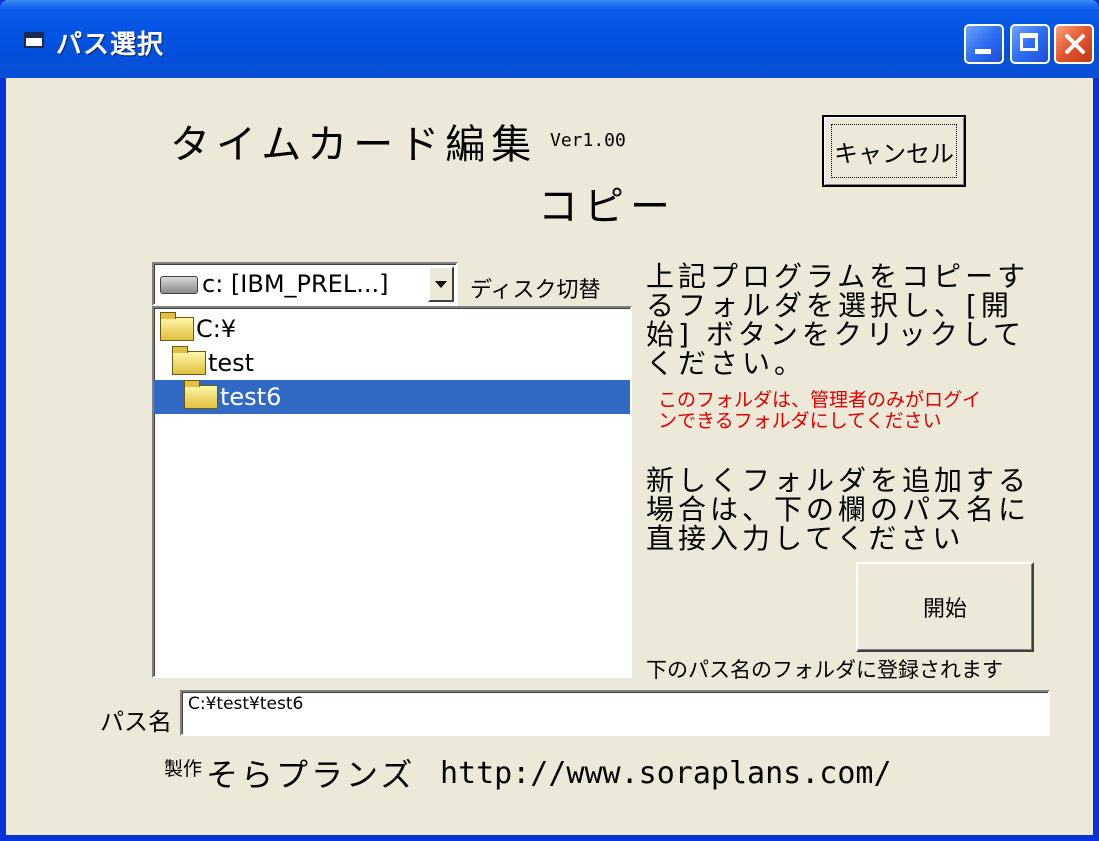 The image size is (1099, 841). What do you see at coordinates (179, 285) in the screenshot?
I see `drive-icon` at bounding box center [179, 285].